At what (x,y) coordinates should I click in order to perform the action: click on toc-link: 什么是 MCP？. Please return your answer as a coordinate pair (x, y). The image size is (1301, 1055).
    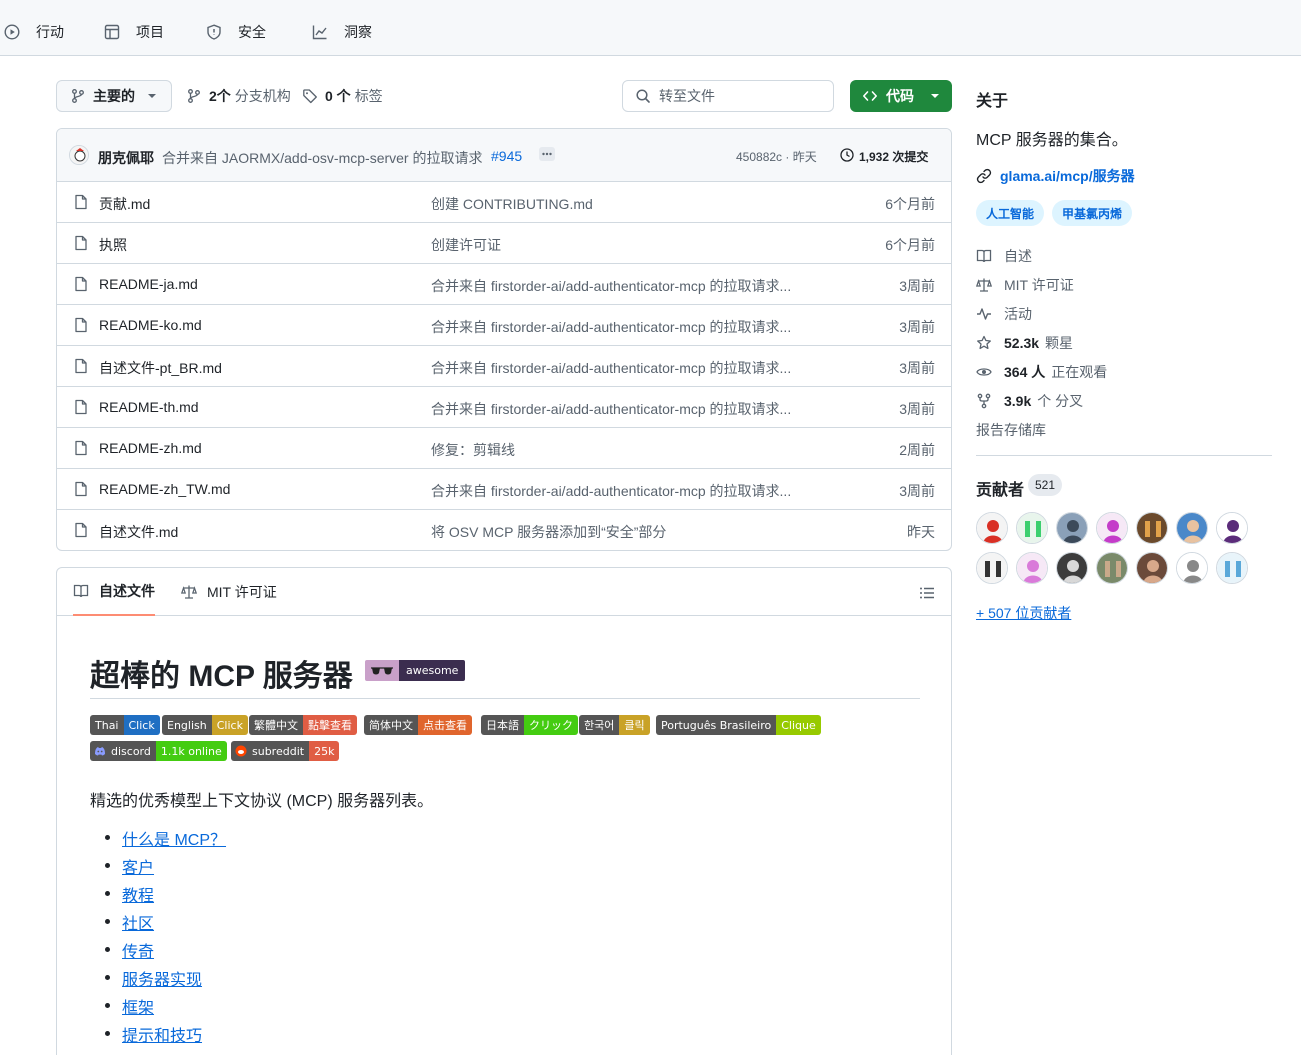
    Looking at the image, I should click on (174, 838).